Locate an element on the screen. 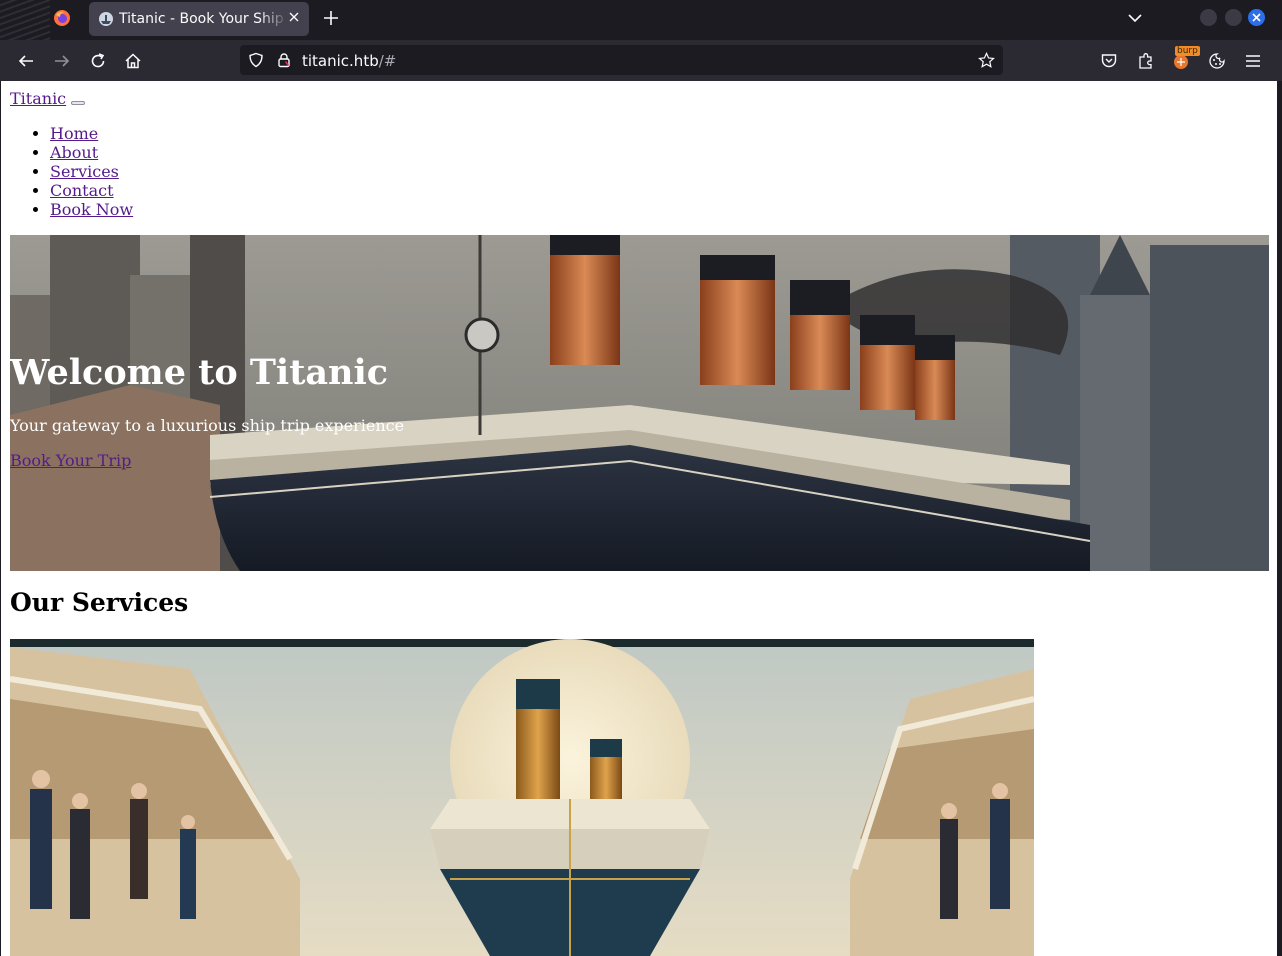  lock-icon is located at coordinates (284, 60).